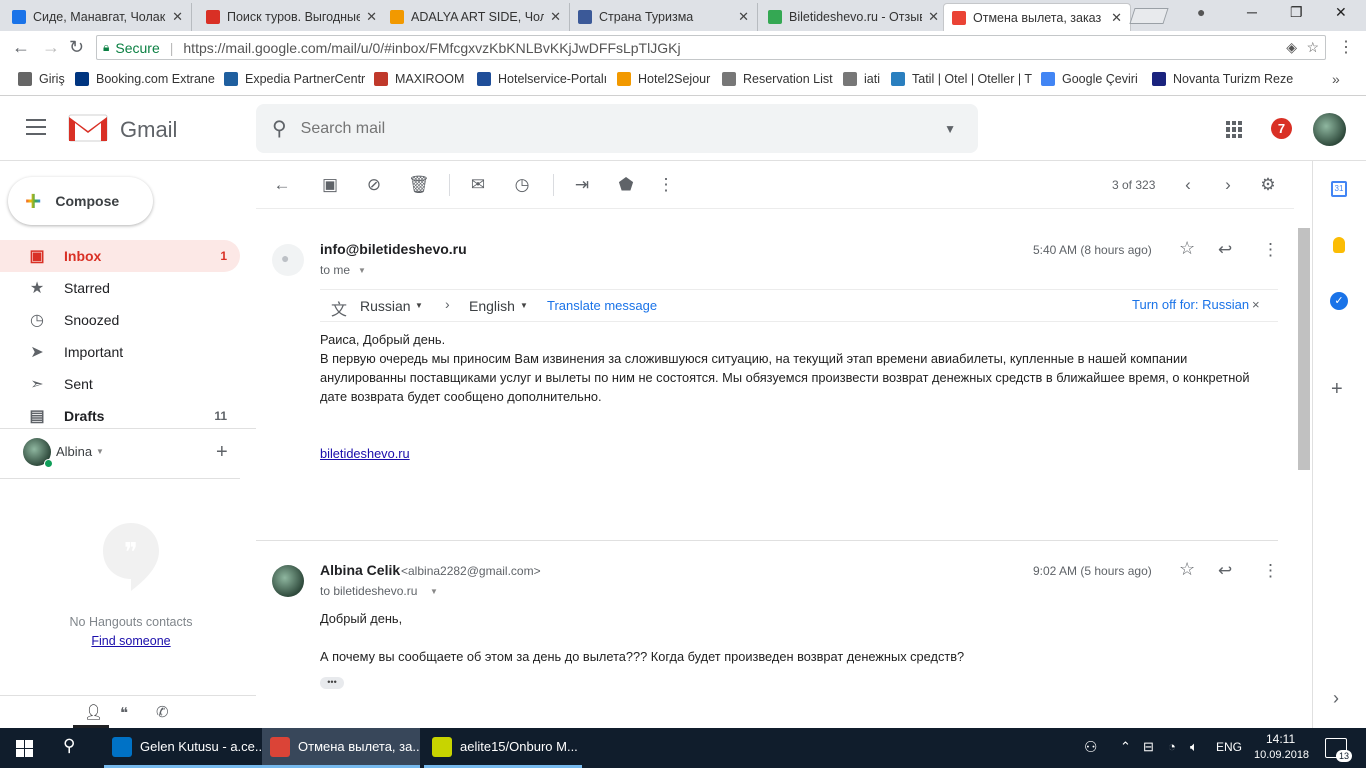 This screenshot has width=1366, height=768. What do you see at coordinates (76, 47) in the screenshot?
I see `reload-icon: ↻` at bounding box center [76, 47].